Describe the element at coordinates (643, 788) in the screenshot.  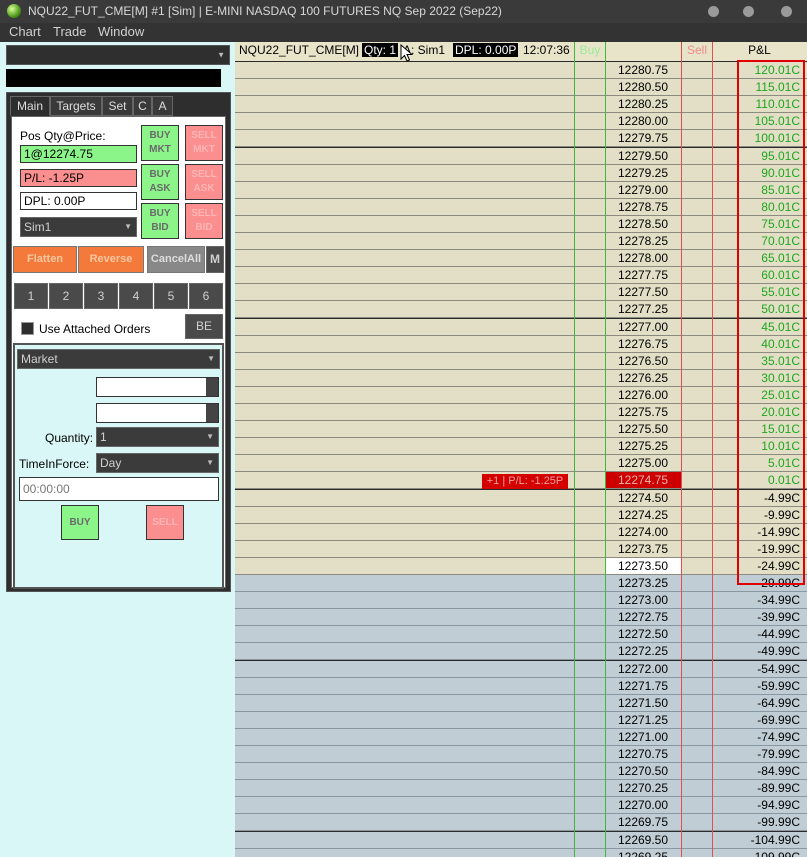
I see `ladder-price: 12270.25` at that location.